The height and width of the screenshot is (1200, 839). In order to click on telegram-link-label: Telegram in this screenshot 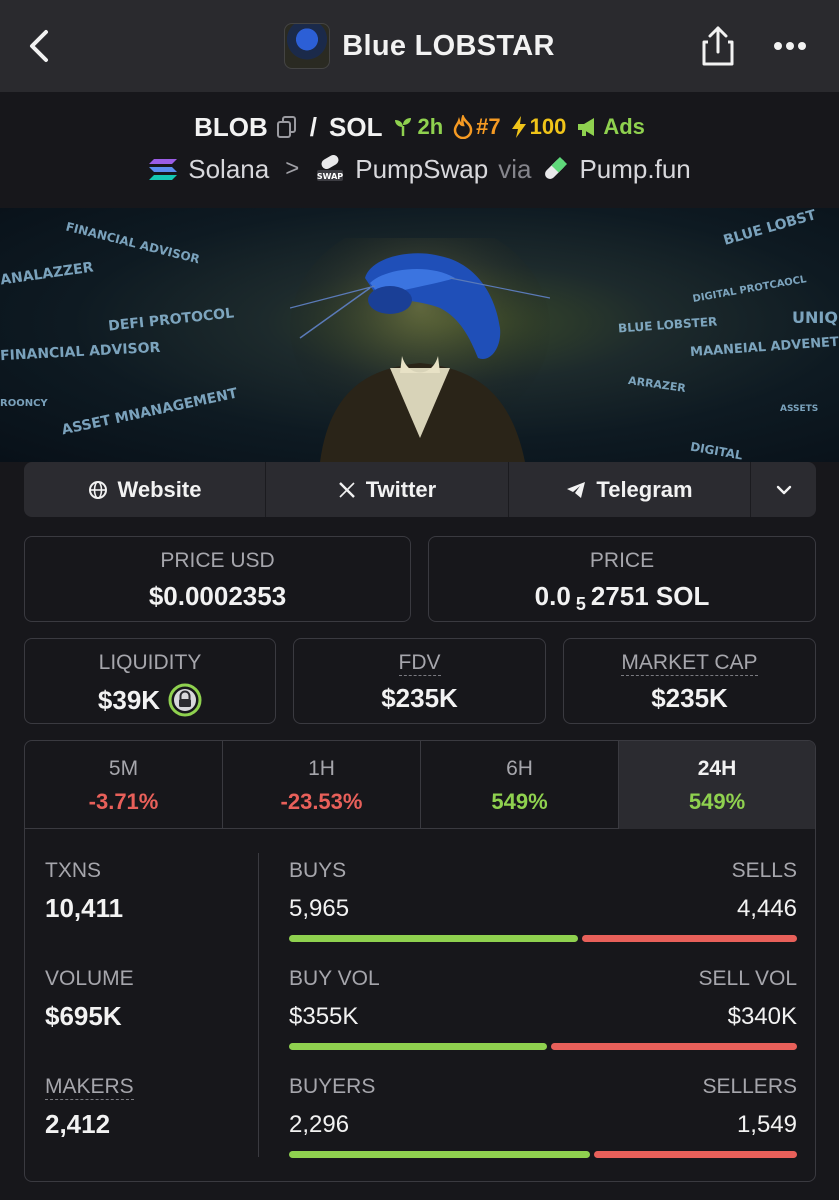, I will do `click(644, 489)`.